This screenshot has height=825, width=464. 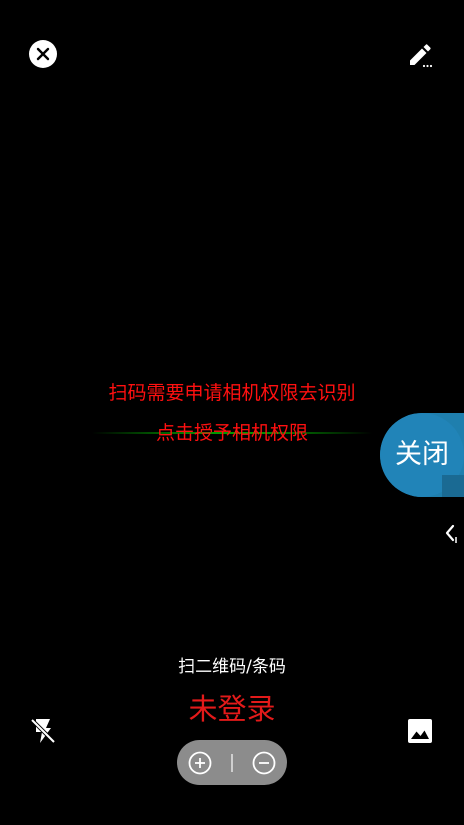 I want to click on chevron-left-icon, so click(x=451, y=533).